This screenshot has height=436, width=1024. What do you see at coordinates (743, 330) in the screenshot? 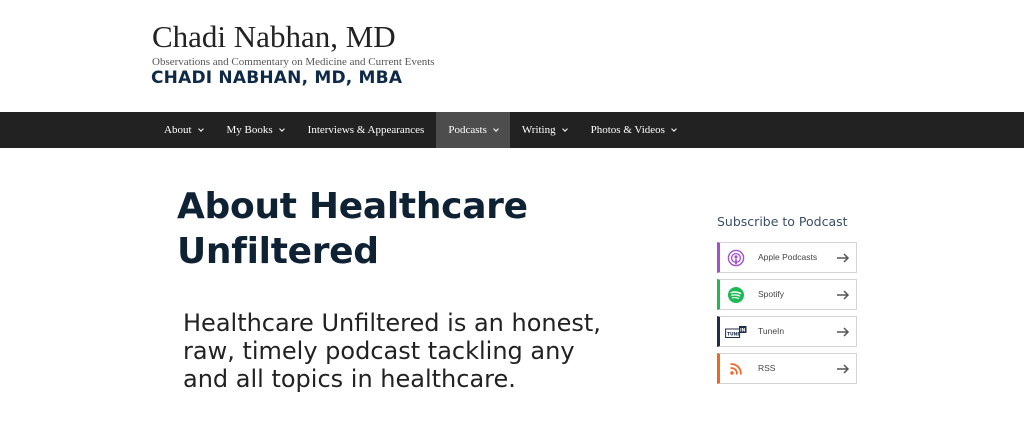
I see `svg-text: IN` at bounding box center [743, 330].